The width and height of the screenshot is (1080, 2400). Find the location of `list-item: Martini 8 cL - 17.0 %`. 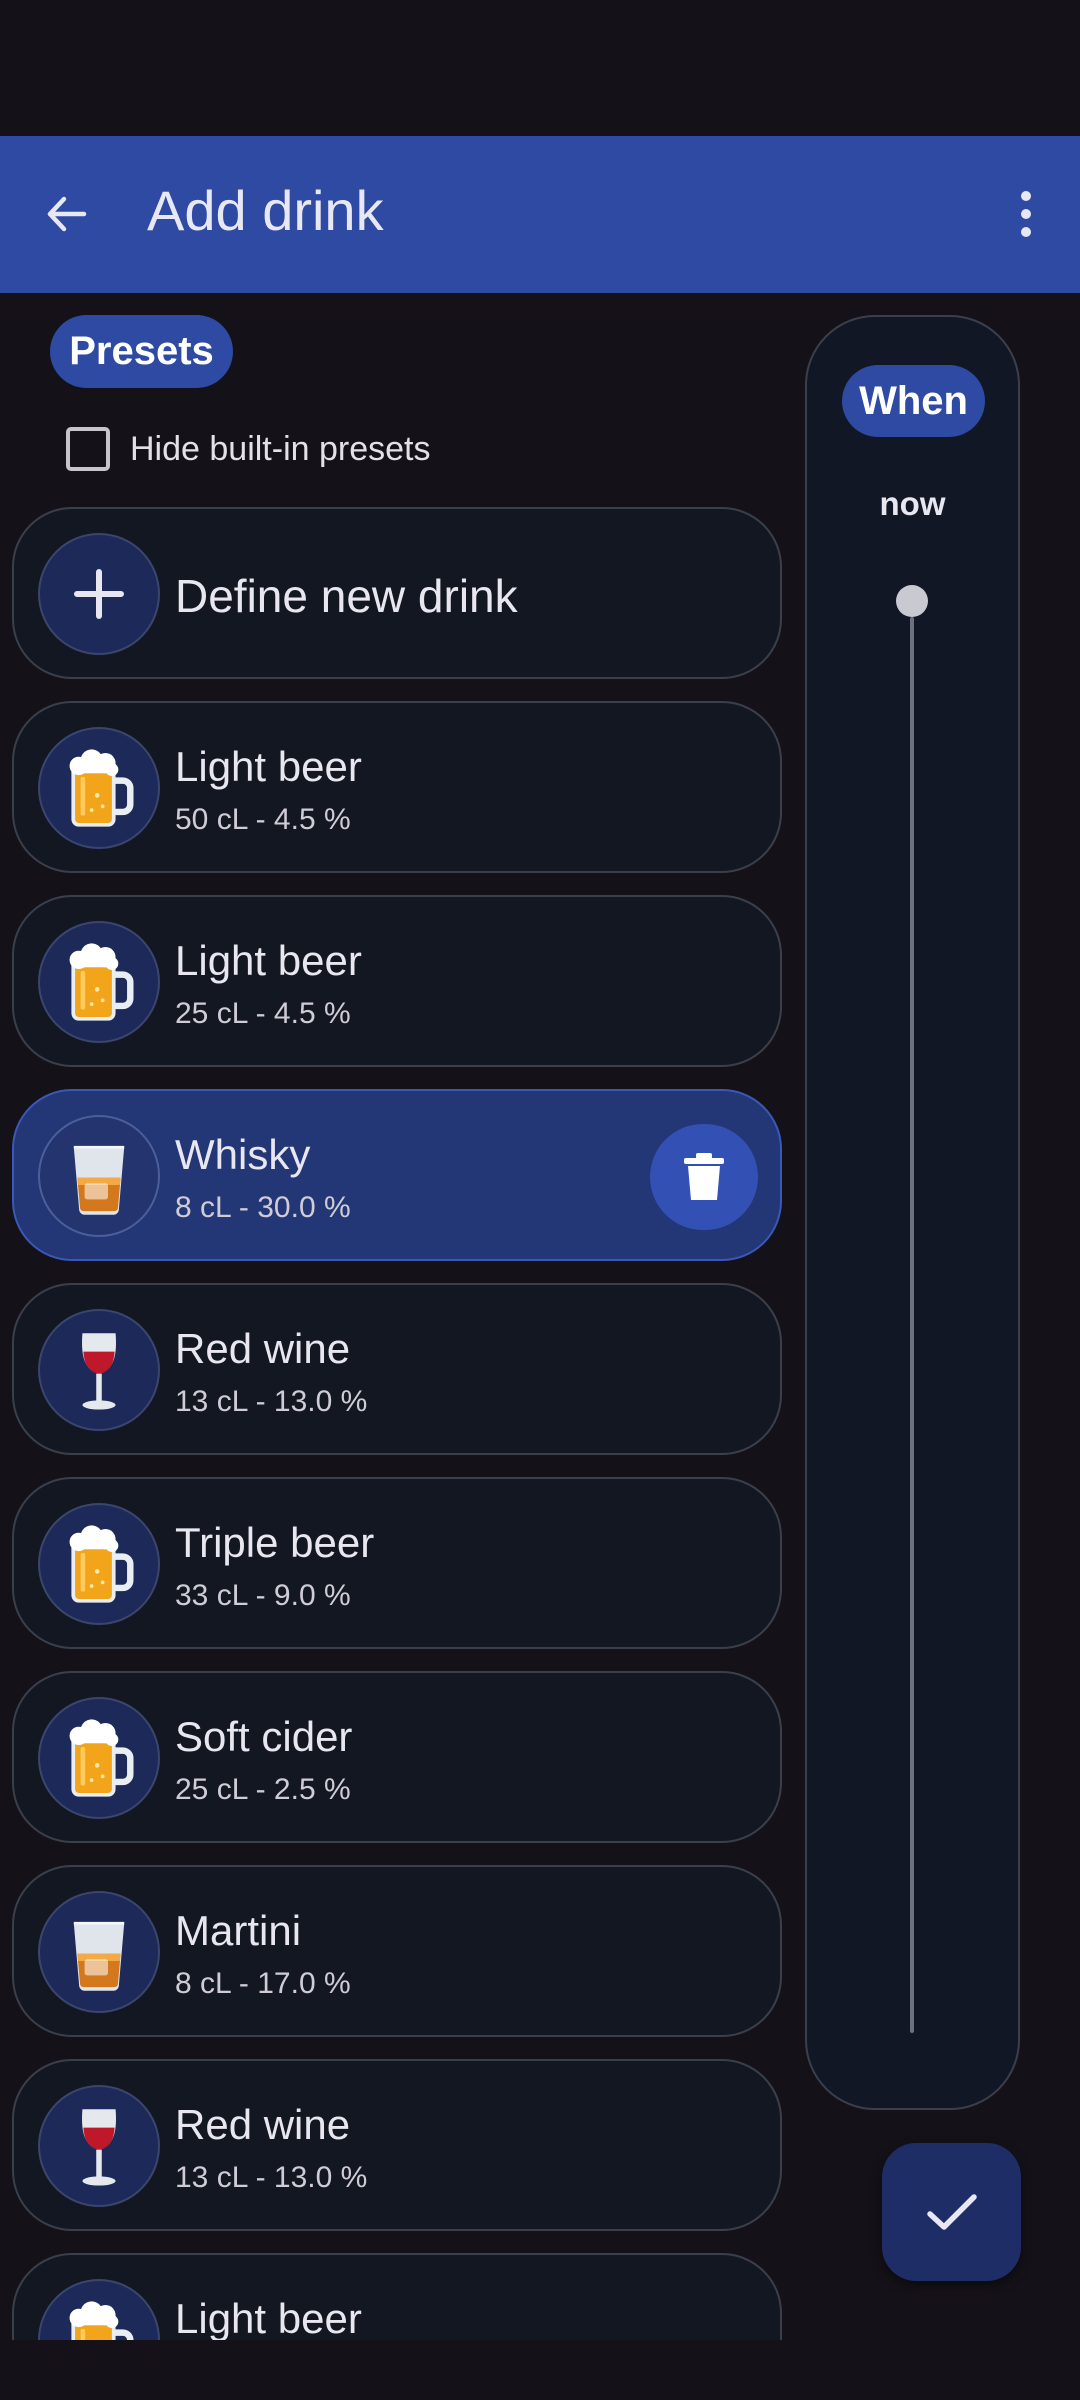

list-item: Martini 8 cL - 17.0 % is located at coordinates (397, 1951).